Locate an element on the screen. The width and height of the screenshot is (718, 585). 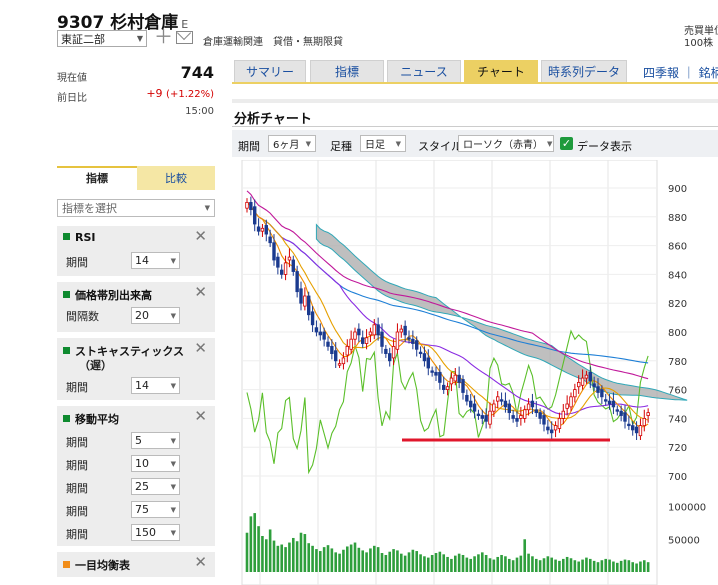
green-square-icon is located at coordinates (66, 236).